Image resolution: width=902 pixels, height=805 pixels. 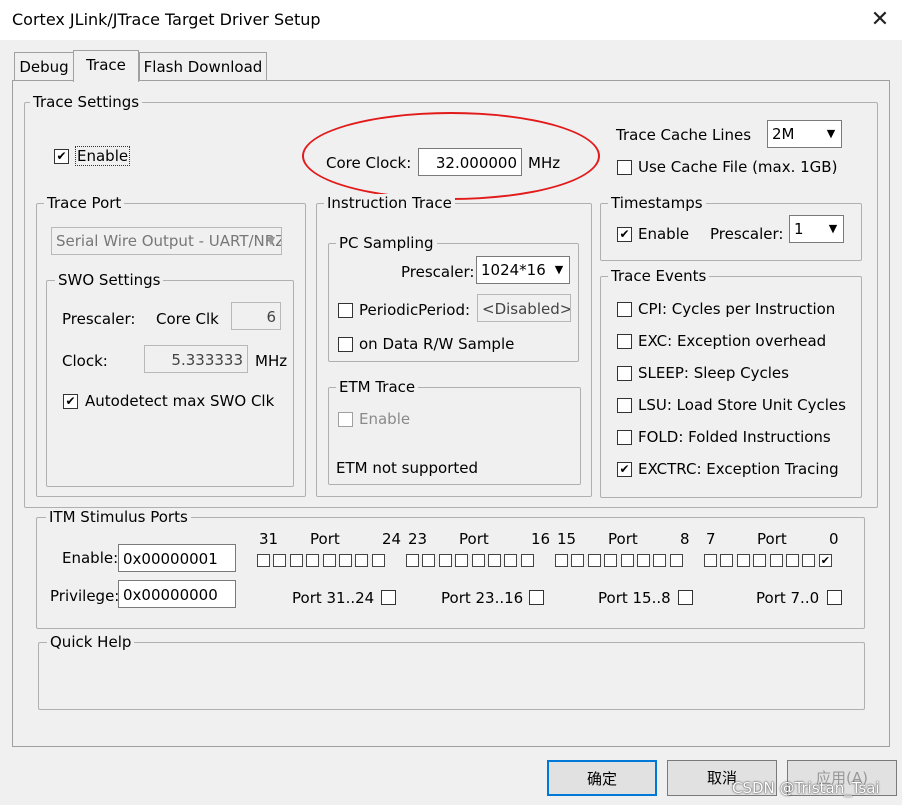 I want to click on timestamps-prescaler-value: 1, so click(x=799, y=229).